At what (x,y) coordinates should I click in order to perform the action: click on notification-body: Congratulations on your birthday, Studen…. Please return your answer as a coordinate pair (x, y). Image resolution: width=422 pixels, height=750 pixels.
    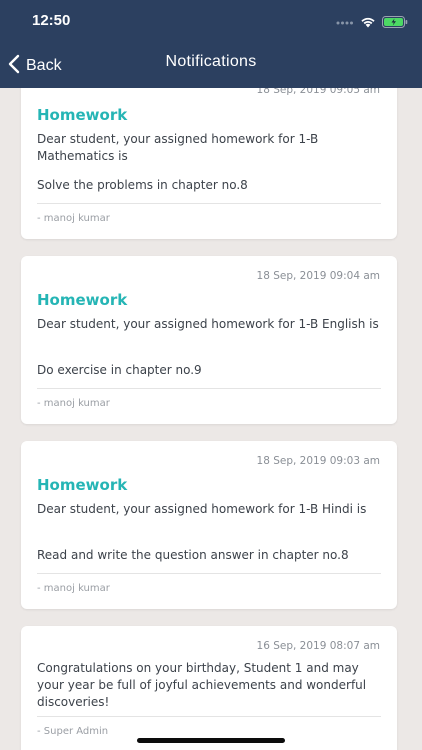
    Looking at the image, I should click on (202, 685).